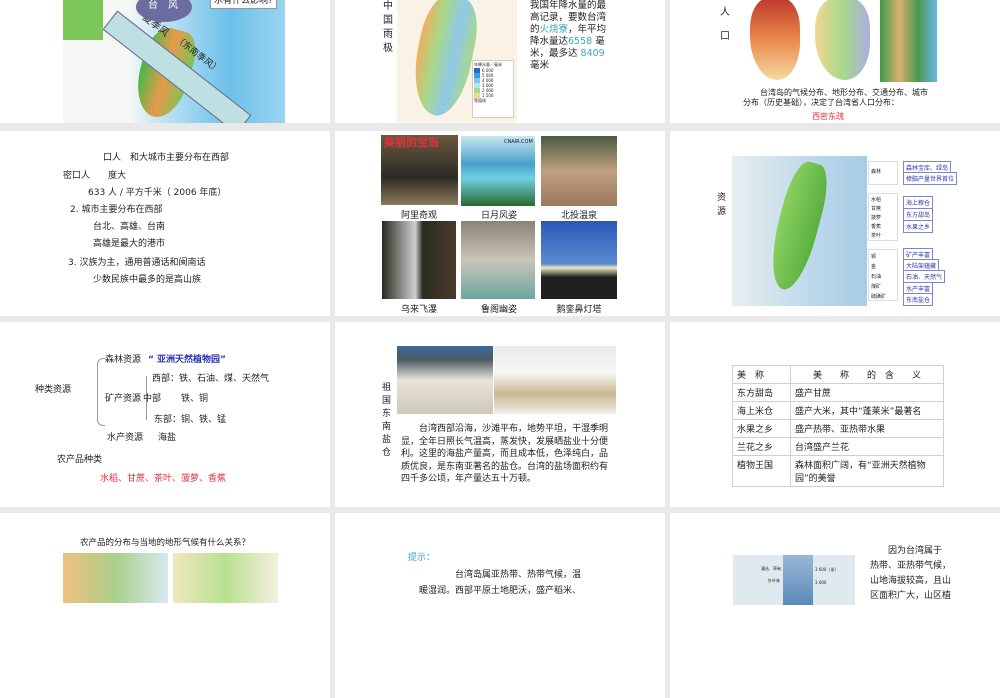 The width and height of the screenshot is (1000, 698). What do you see at coordinates (116, 210) in the screenshot?
I see `text-line: 2. 城市主要分布在西部` at bounding box center [116, 210].